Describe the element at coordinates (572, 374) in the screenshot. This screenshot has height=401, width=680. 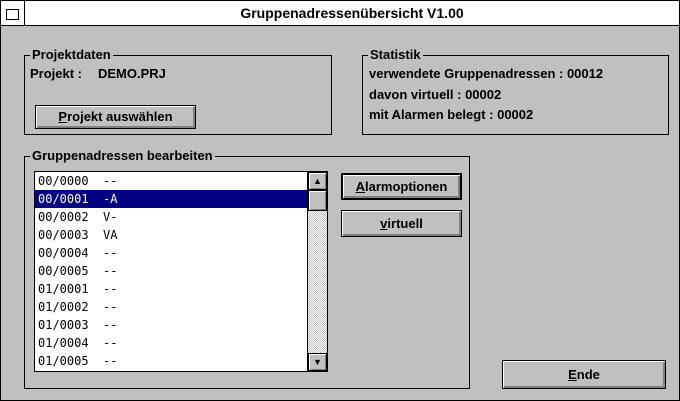
I see `ende-mnemonic: E` at that location.